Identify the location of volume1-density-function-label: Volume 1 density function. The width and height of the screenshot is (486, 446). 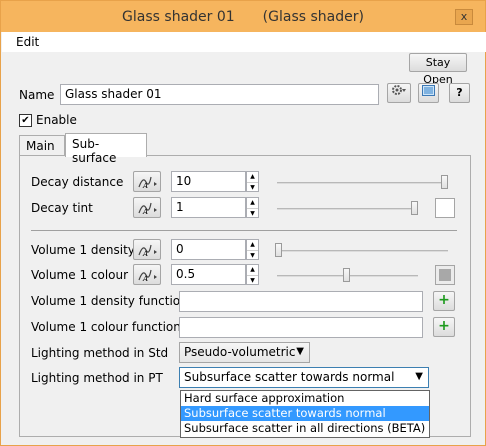
(109, 301).